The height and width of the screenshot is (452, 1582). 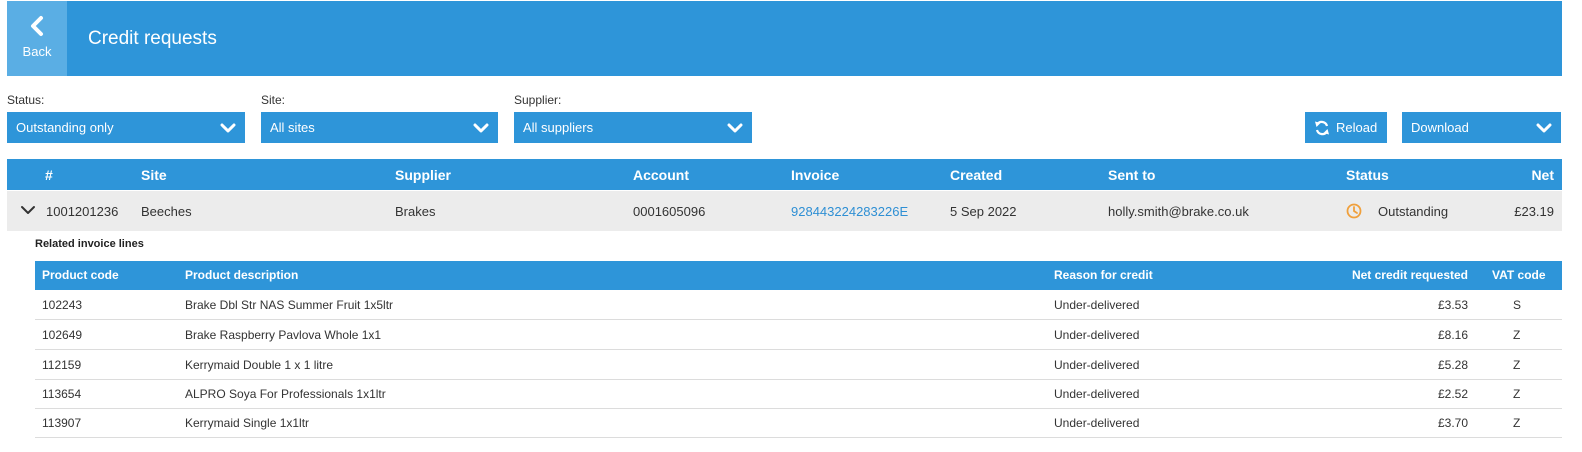 What do you see at coordinates (1103, 275) in the screenshot?
I see `column-header-reason: Reason for credit` at bounding box center [1103, 275].